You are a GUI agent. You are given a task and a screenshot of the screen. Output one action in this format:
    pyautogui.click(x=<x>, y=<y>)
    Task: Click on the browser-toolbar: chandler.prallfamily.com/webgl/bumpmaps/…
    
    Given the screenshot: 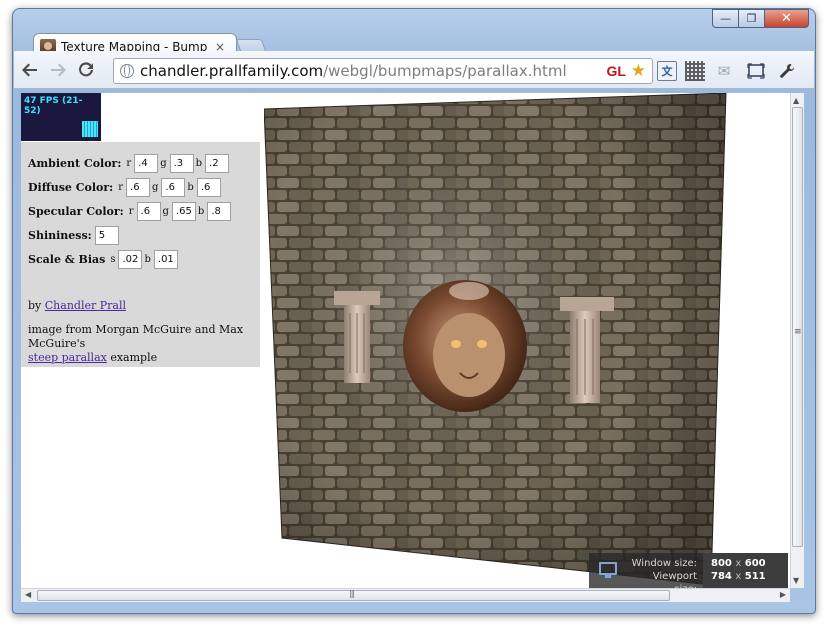 What is the action you would take?
    pyautogui.click(x=414, y=70)
    